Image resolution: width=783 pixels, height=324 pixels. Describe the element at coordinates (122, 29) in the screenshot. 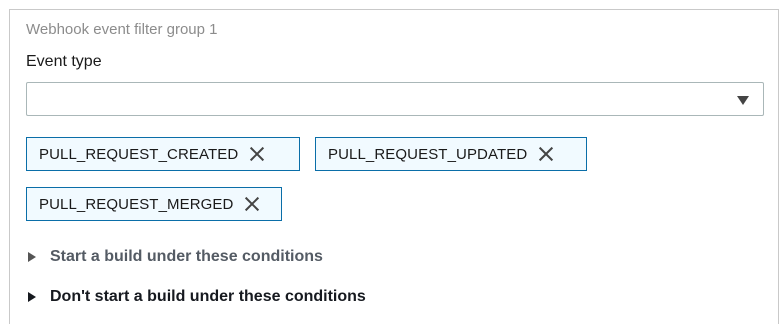

I see `filter-group-title: Webhook event filter group 1` at that location.